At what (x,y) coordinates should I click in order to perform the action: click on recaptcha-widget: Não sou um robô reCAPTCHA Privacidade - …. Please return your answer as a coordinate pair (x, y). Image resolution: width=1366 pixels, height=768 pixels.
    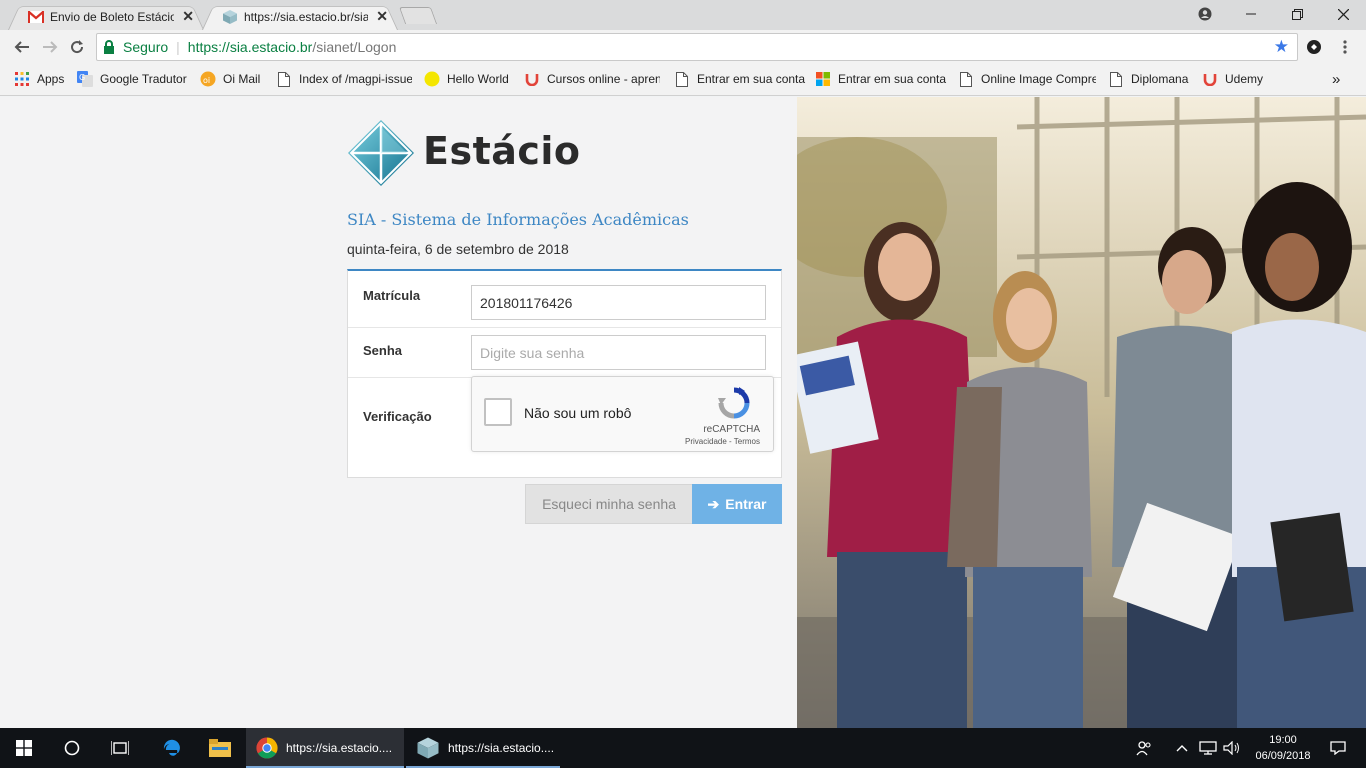
    Looking at the image, I should click on (622, 414).